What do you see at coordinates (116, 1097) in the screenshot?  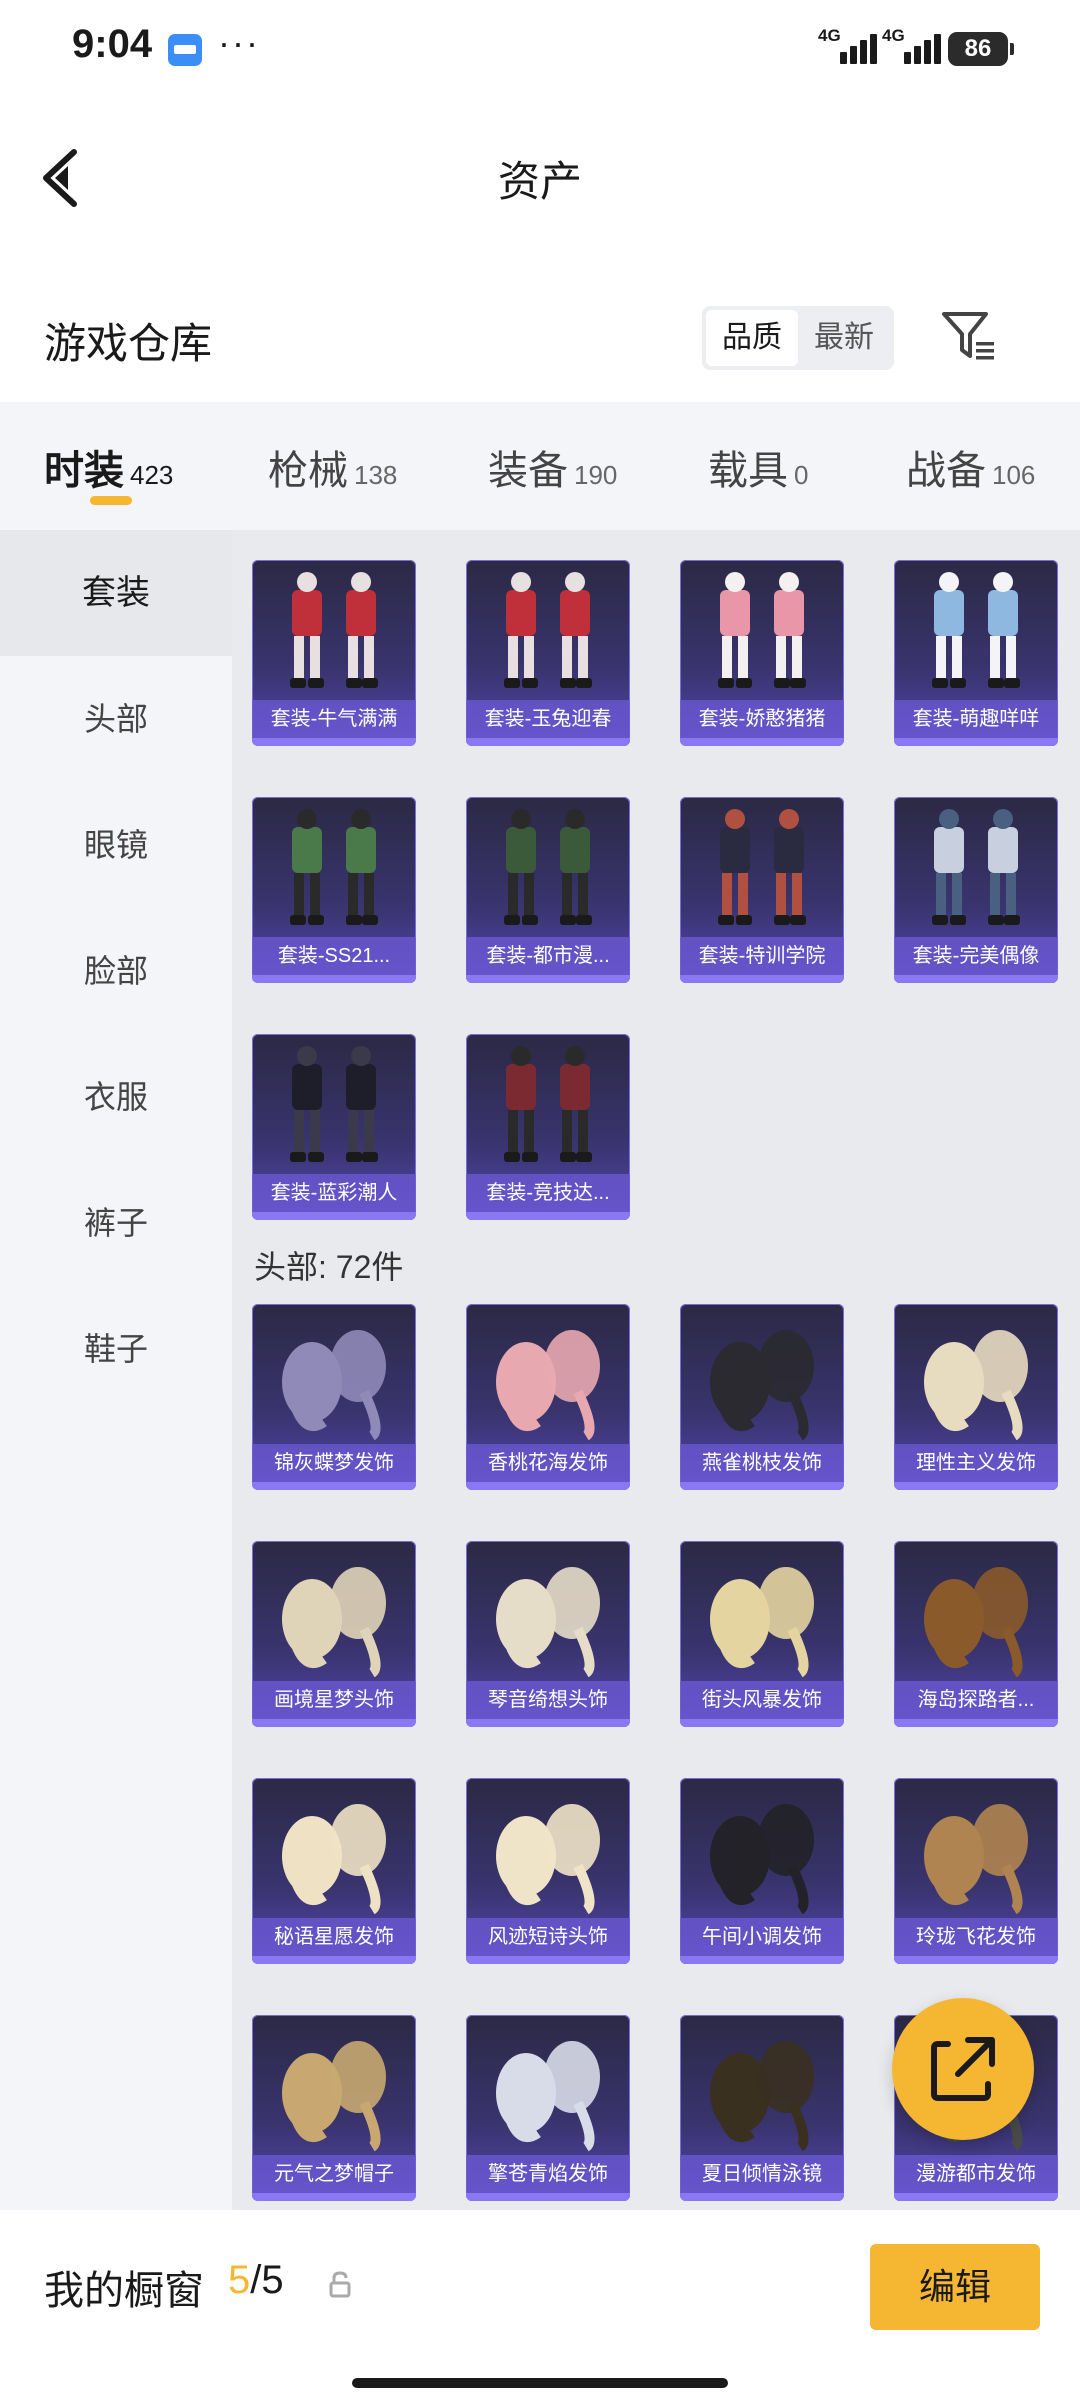 I see `sidebar-item-clothes: 衣服` at bounding box center [116, 1097].